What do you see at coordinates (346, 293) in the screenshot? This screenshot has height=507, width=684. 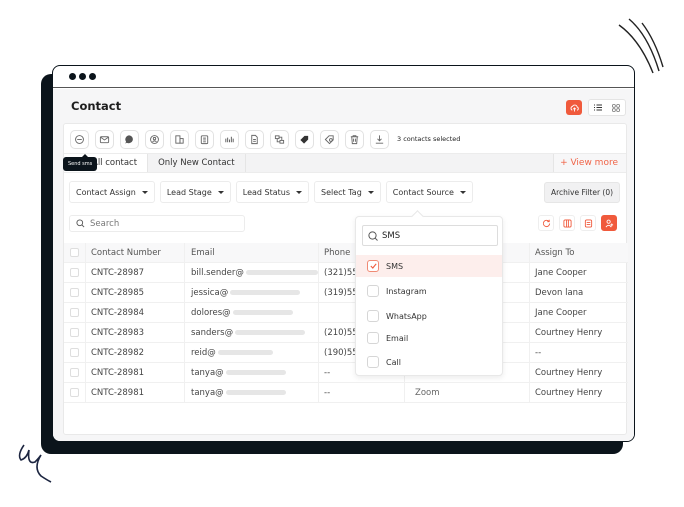 I see `table-row: CNTC-28985 jessica@ (319)55 Devon lana` at bounding box center [346, 293].